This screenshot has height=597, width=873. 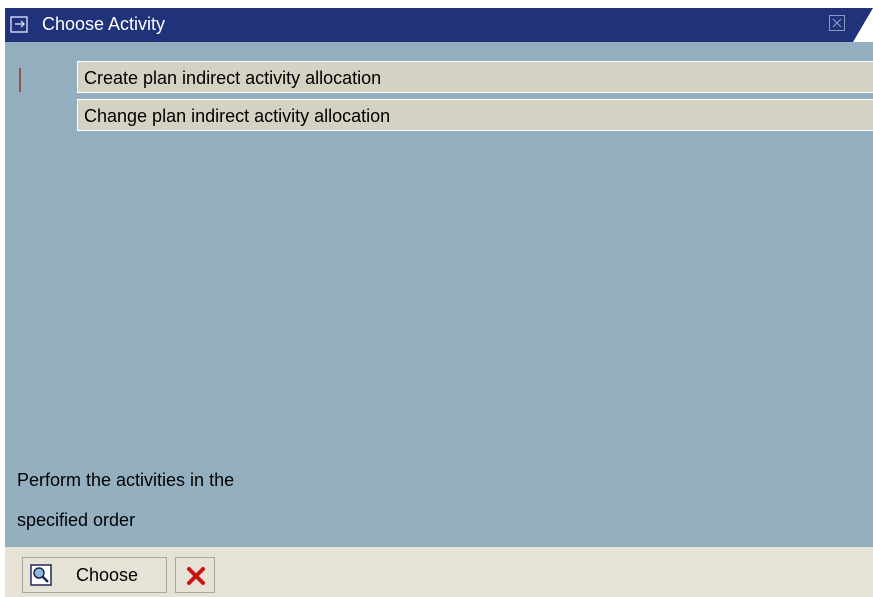 I want to click on instruction-line-2: specified order, so click(x=76, y=520).